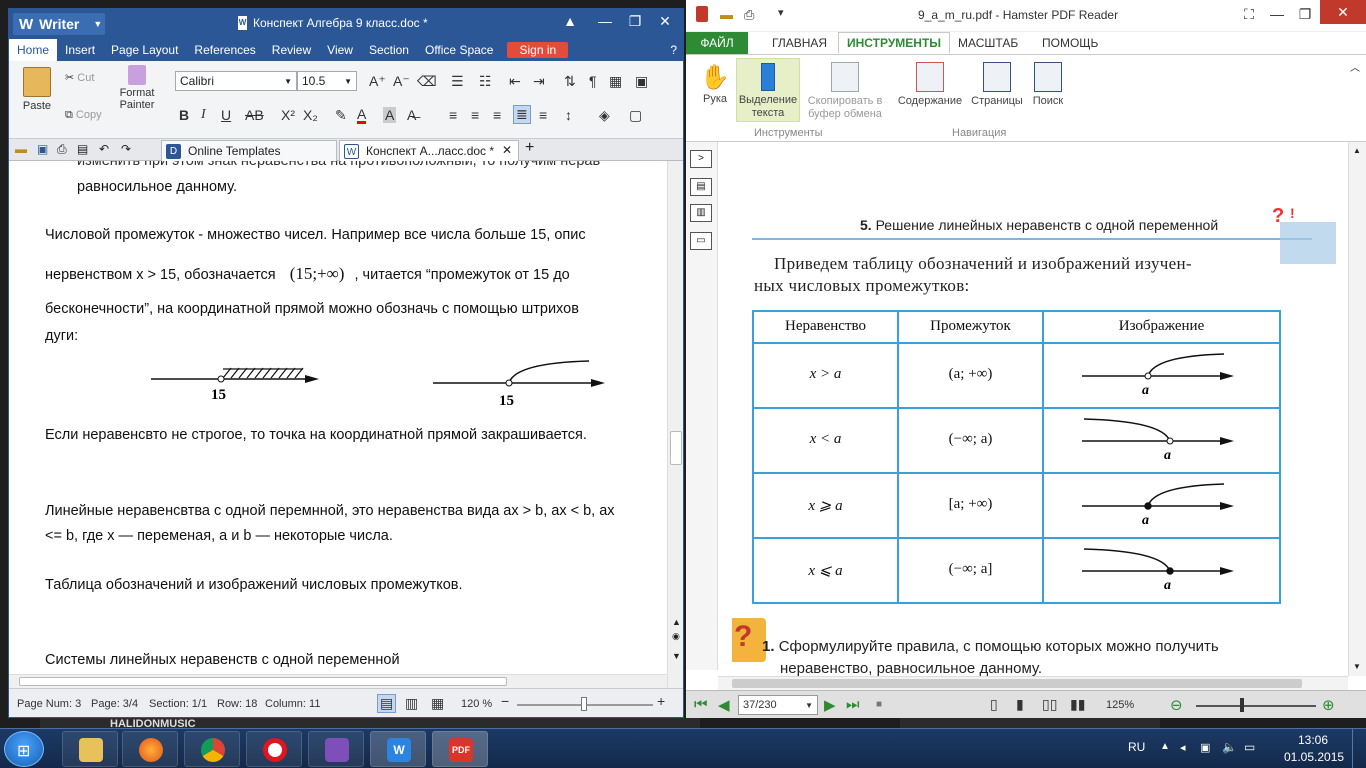 The image size is (1366, 768). Describe the element at coordinates (676, 636) in the screenshot. I see `prev-page-icon: ◉` at that location.